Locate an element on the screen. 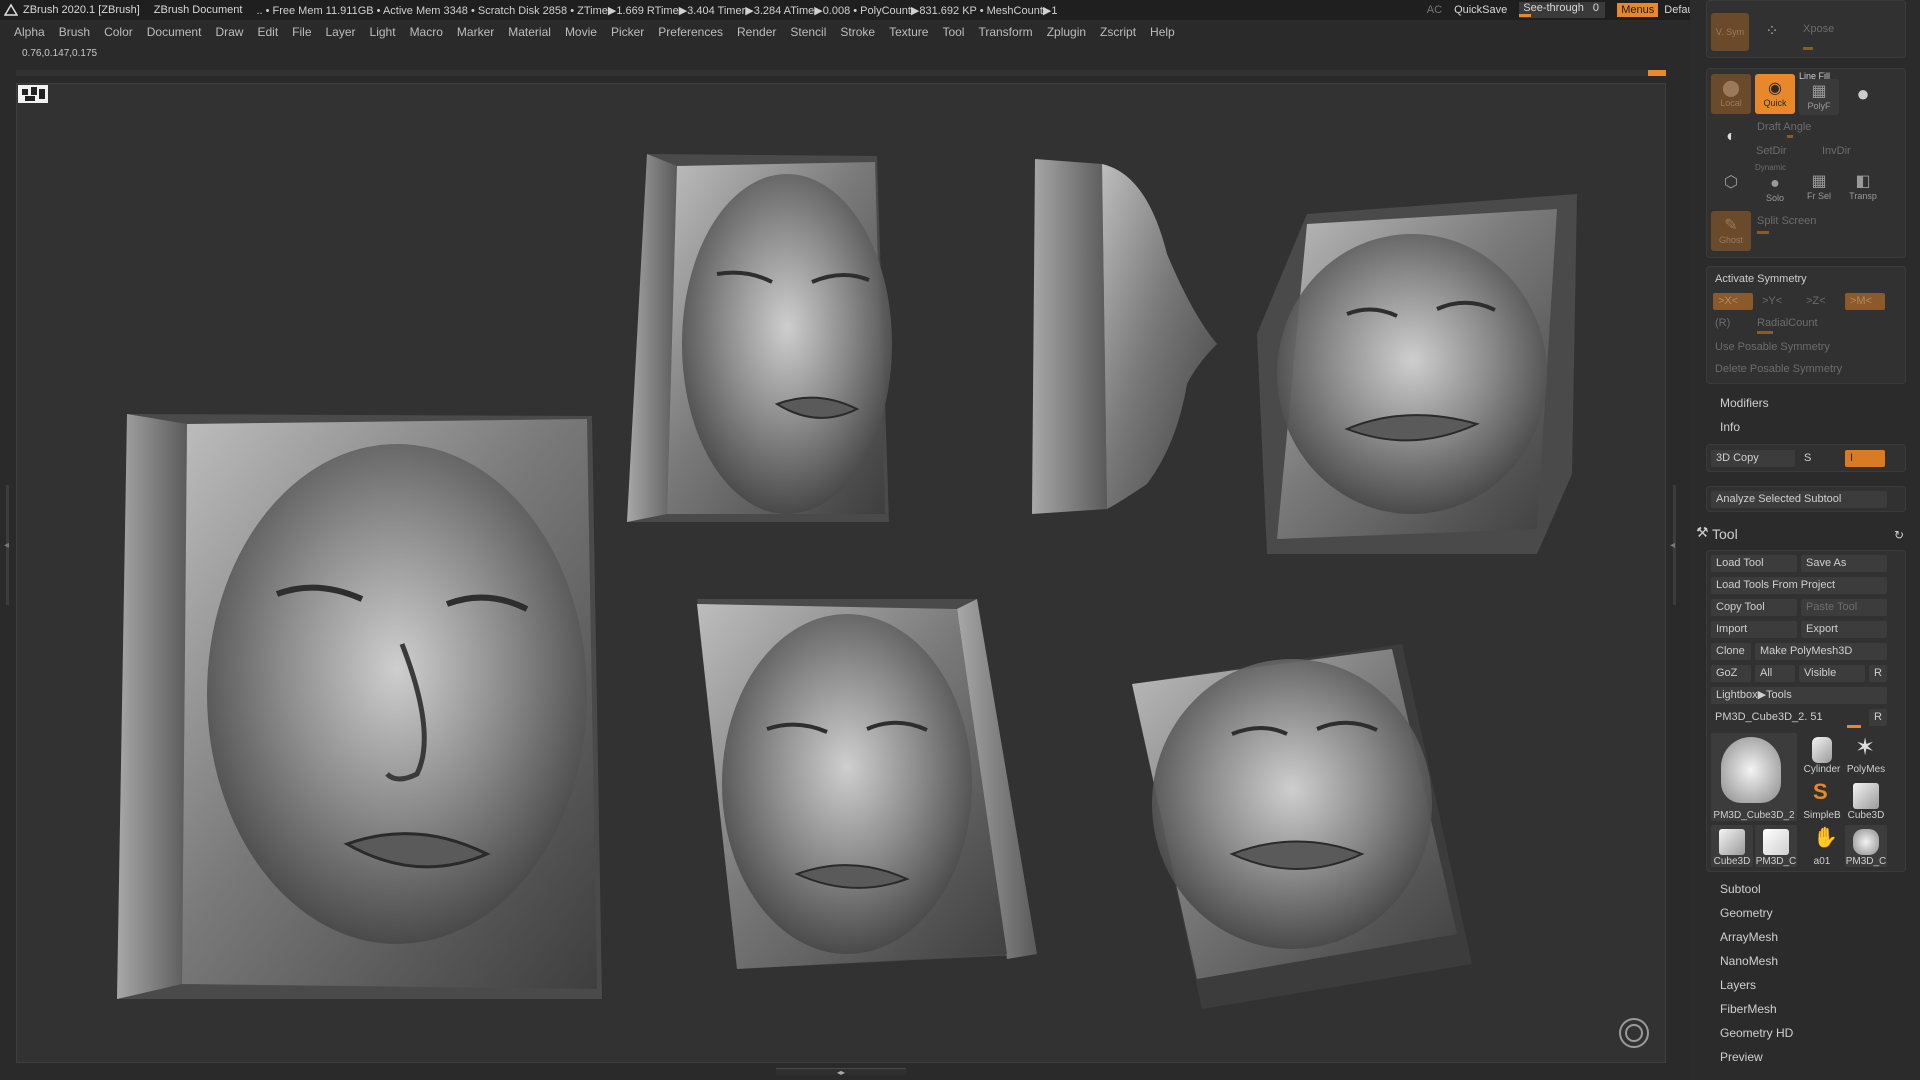 The image size is (1920, 1080). menu-picker: Picker is located at coordinates (627, 32).